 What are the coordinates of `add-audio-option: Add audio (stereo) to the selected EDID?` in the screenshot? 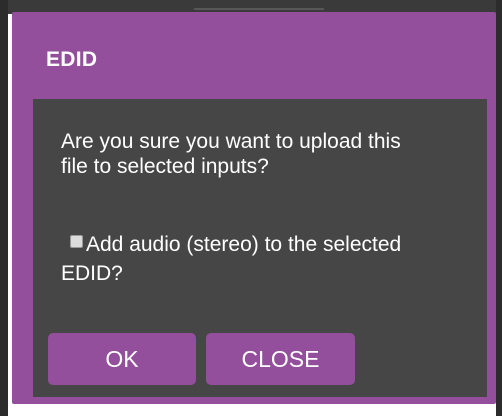 It's located at (251, 259).